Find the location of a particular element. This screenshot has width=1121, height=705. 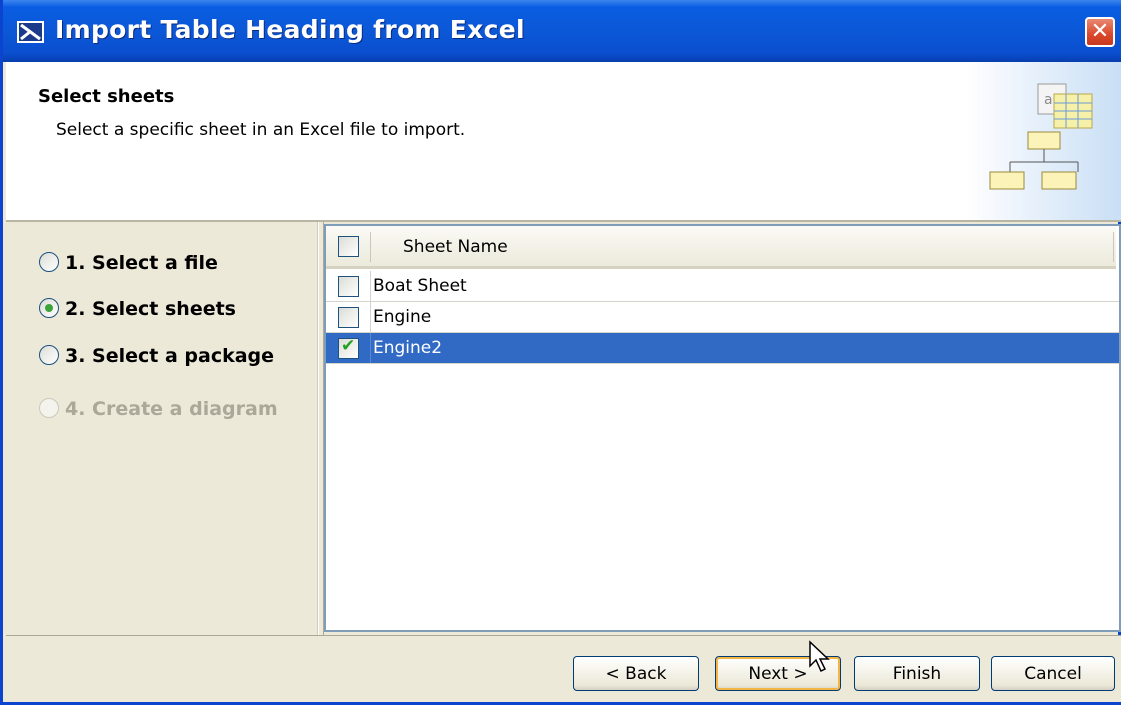

window-title: Import Table Heading from Excel is located at coordinates (290, 29).